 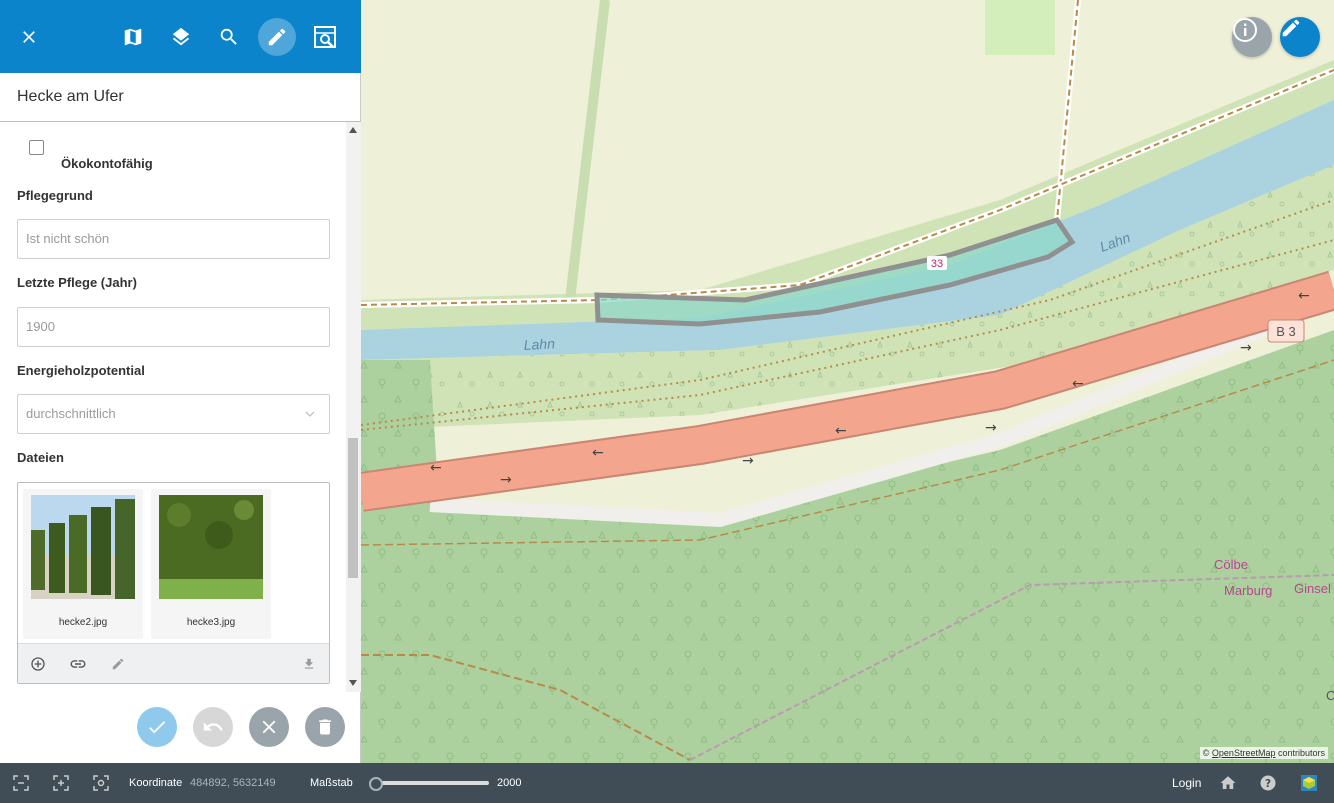 I want to click on road-shield: B 3, so click(x=1286, y=331).